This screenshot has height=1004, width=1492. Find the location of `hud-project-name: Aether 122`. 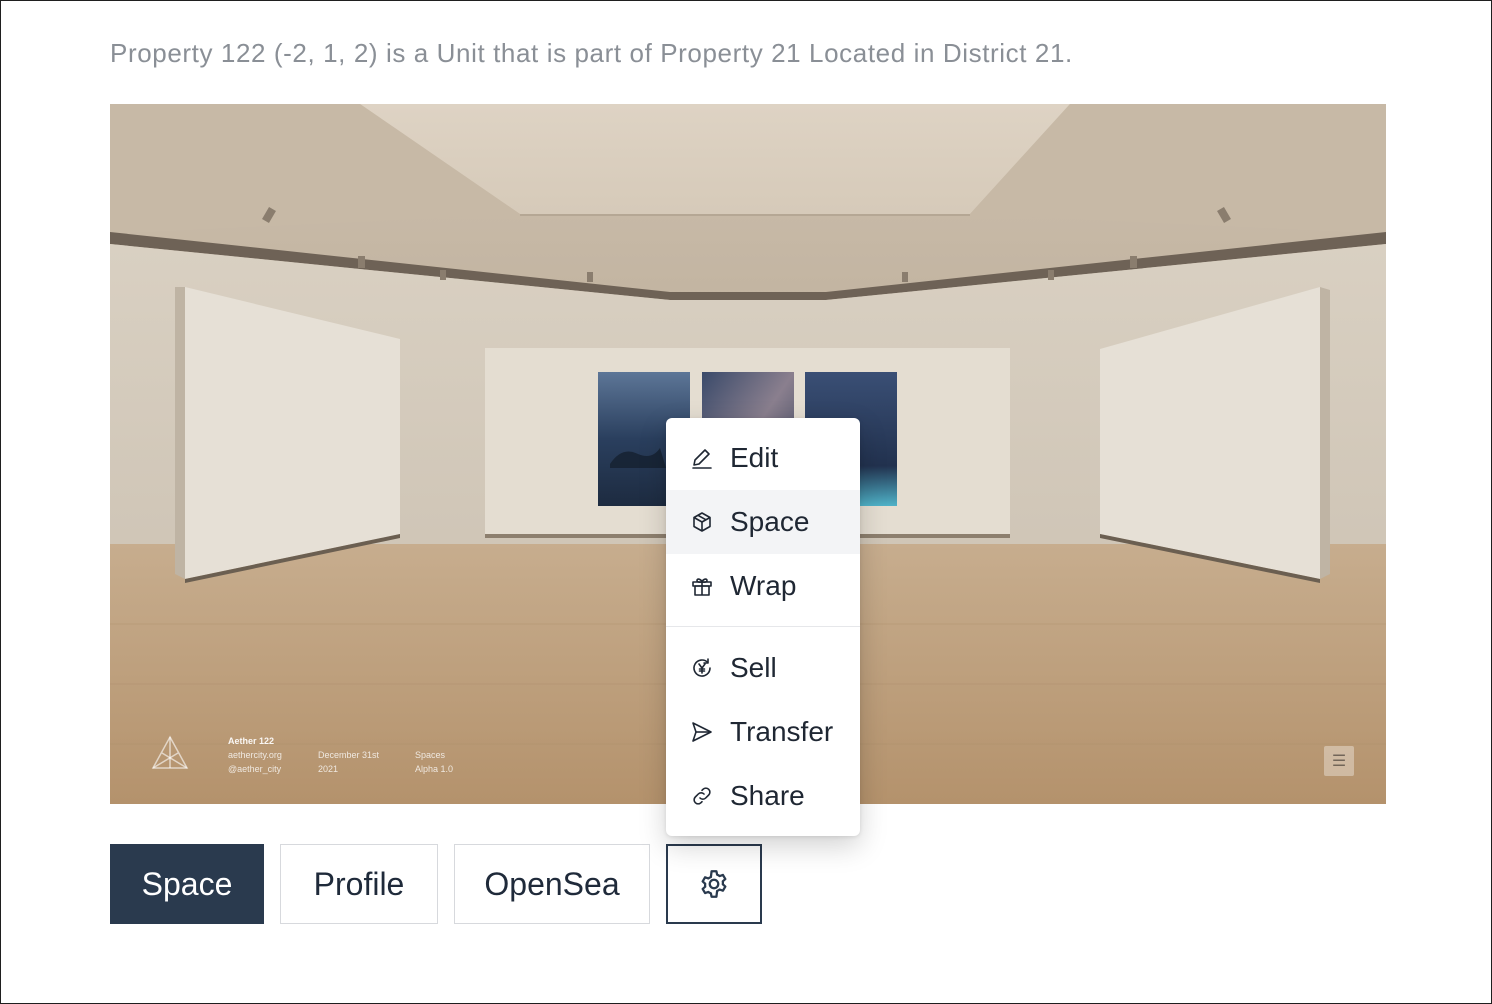

hud-project-name: Aether 122 is located at coordinates (251, 741).